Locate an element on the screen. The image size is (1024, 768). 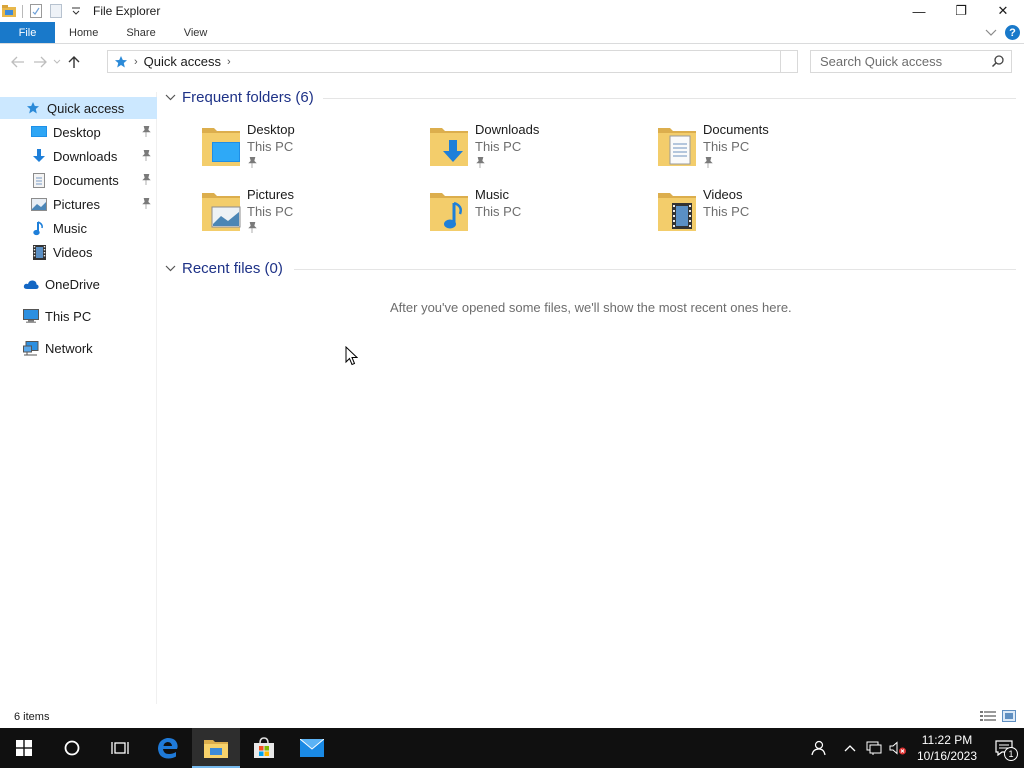
folder-tile-downloads: Downloads This PC is located at coordinates (498, 152).